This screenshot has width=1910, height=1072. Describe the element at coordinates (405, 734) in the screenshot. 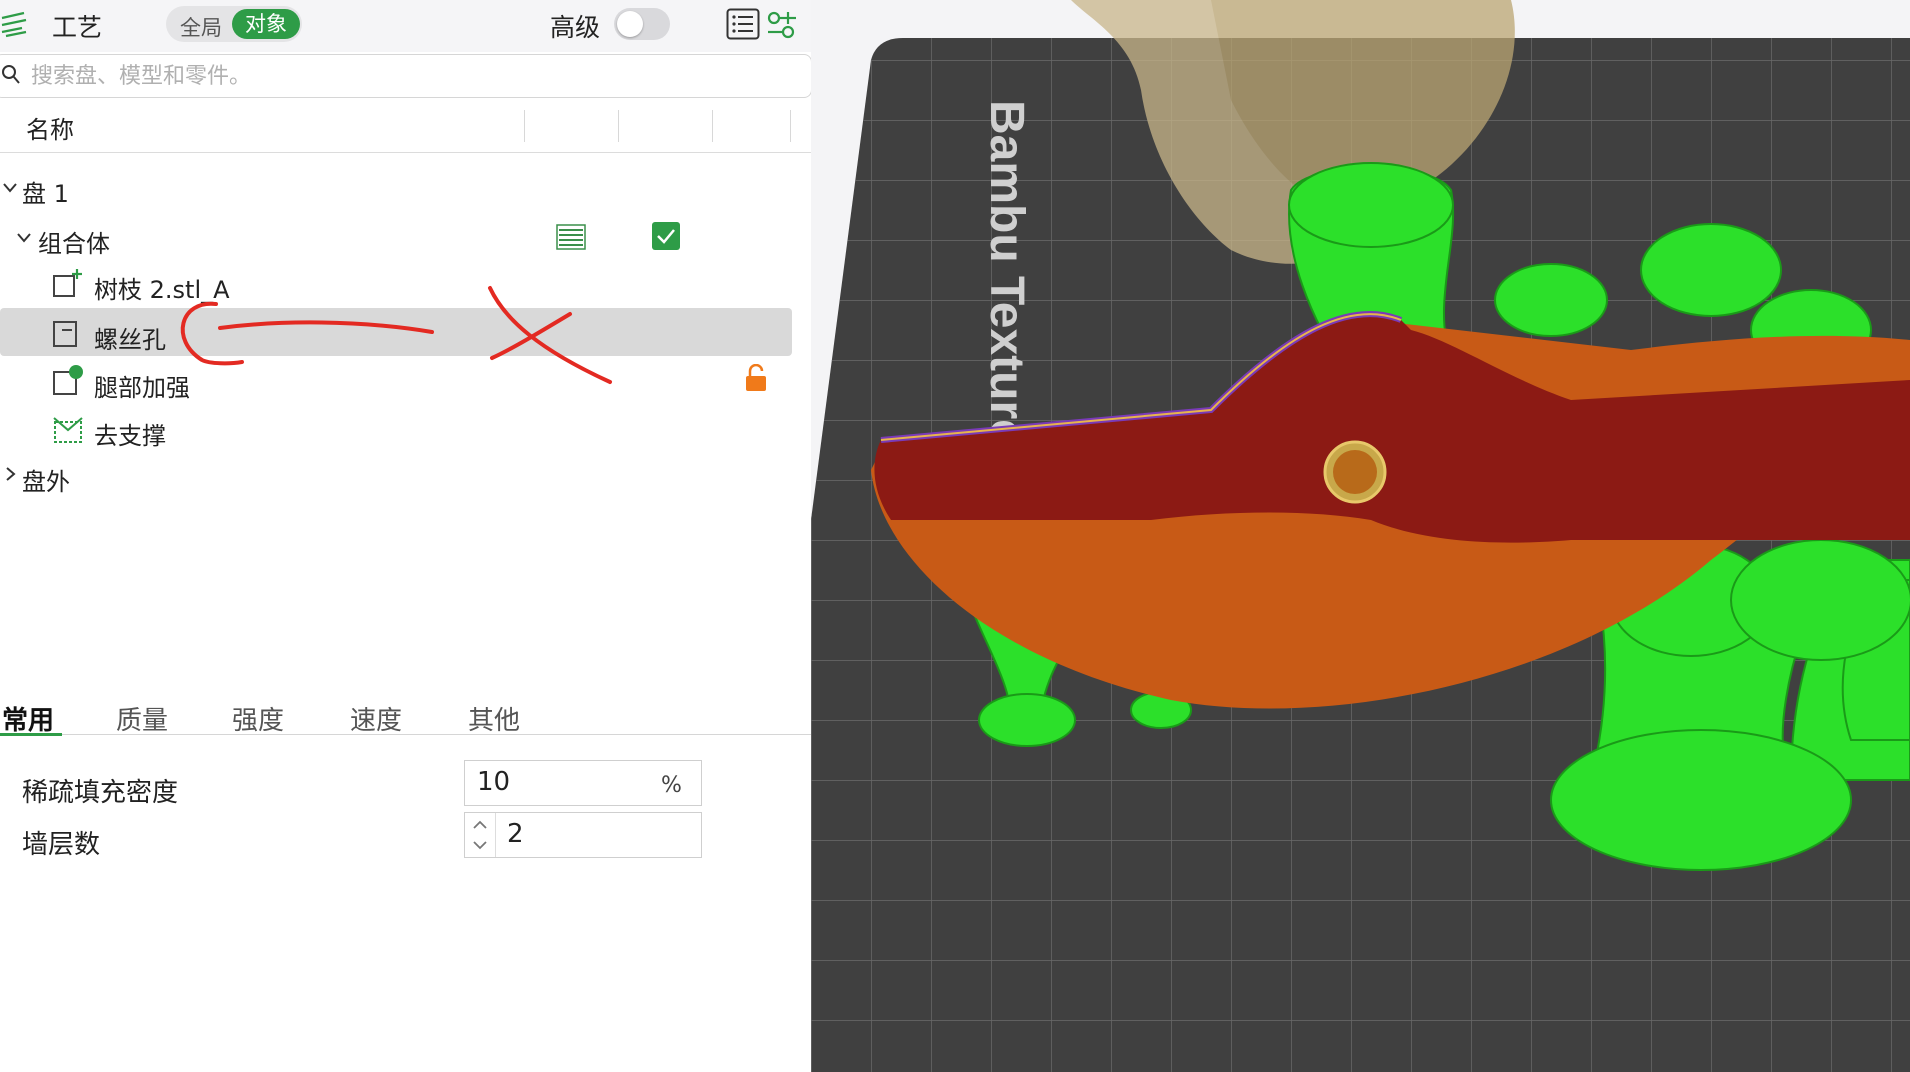

I see `tab-divider` at that location.